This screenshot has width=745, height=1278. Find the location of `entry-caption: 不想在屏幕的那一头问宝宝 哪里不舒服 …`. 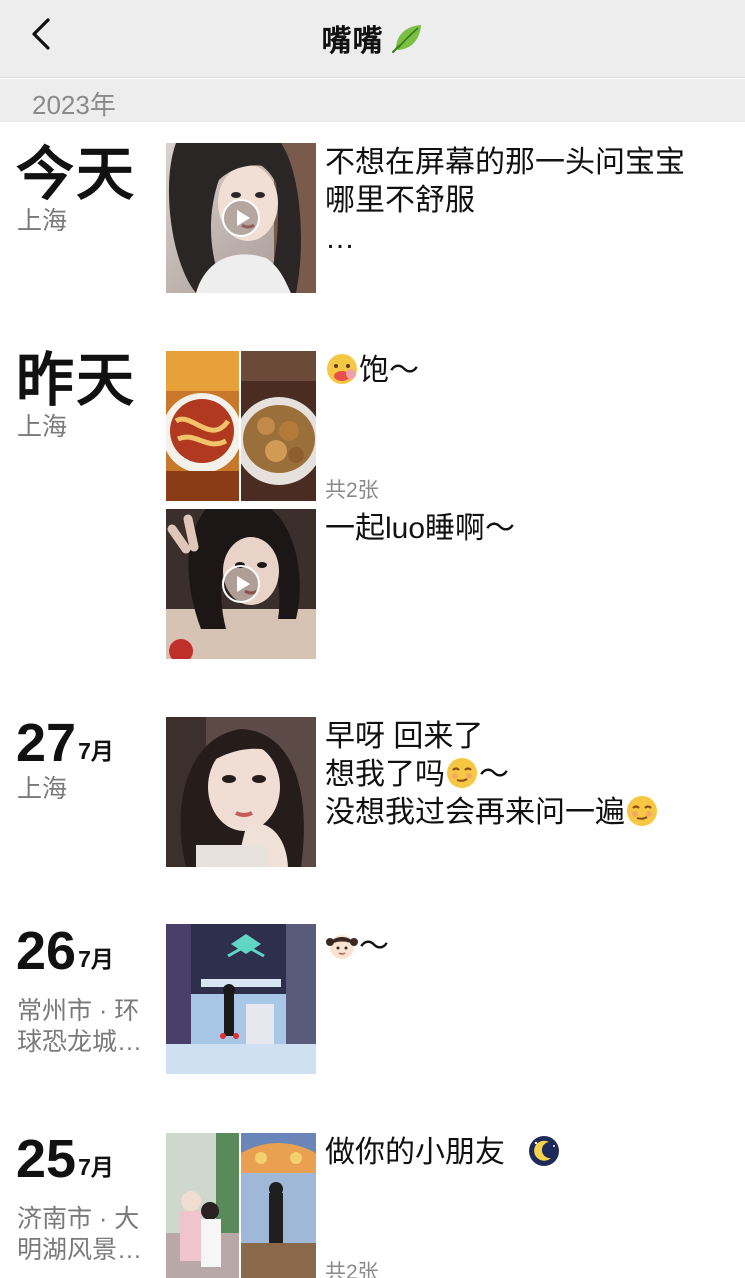

entry-caption: 不想在屏幕的那一头问宝宝 哪里不舒服 … is located at coordinates (525, 201).